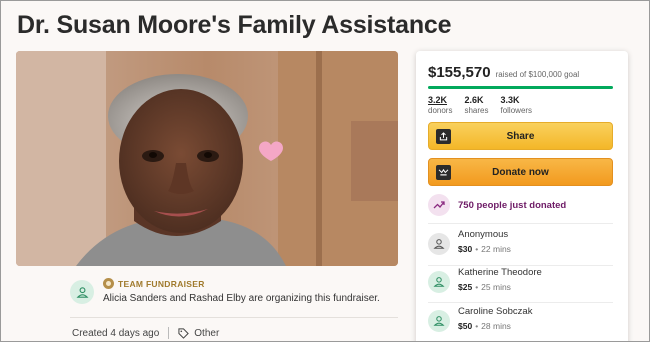 This screenshot has height=342, width=650. I want to click on amount-row: $155,570 raised of $100,000 goal, so click(503, 72).